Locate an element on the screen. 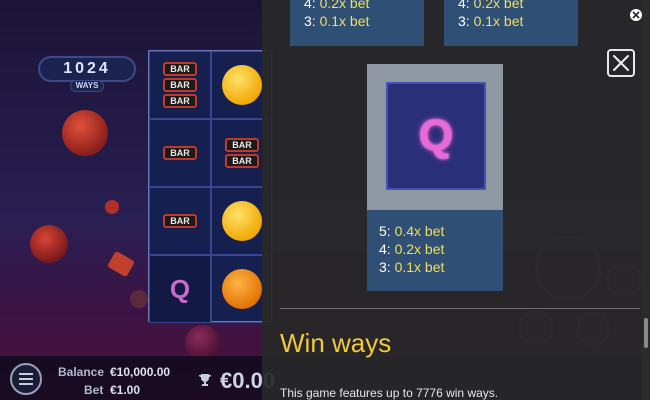 Image resolution: width=650 pixels, height=400 pixels. payout-line: 5: 0.4x bet is located at coordinates (411, 231).